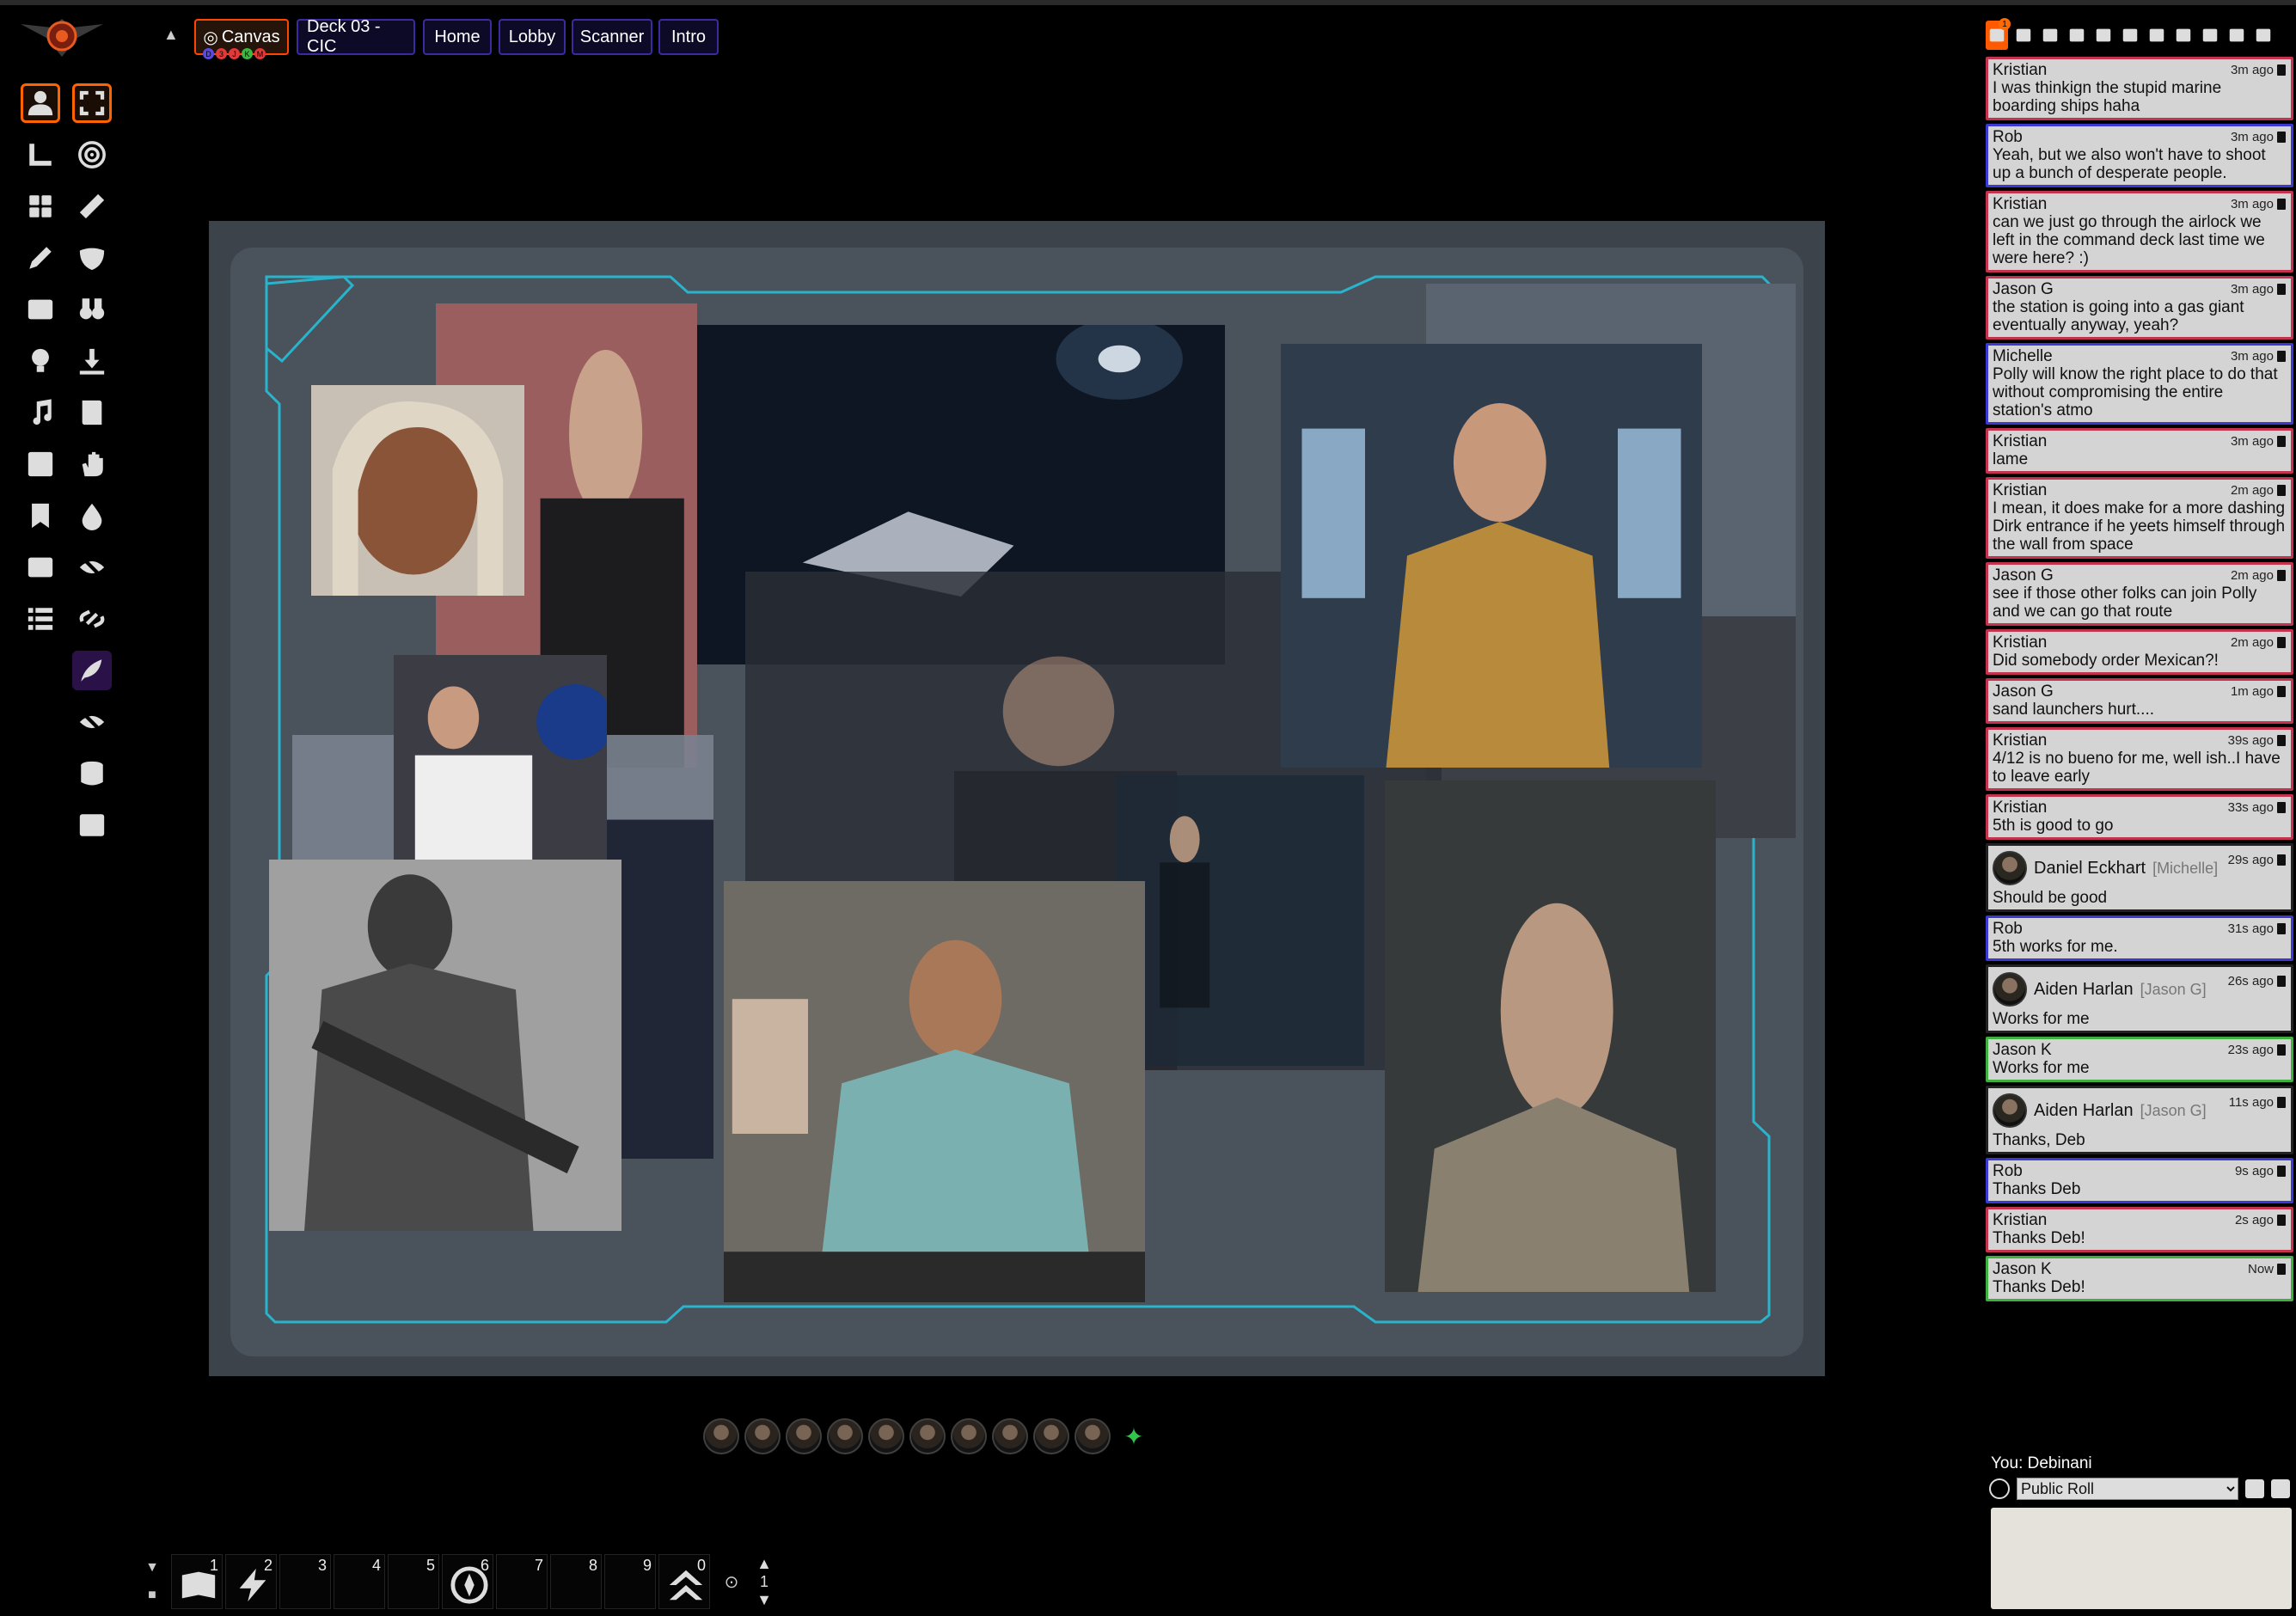 Image resolution: width=2296 pixels, height=1616 pixels. I want to click on journal-icon, so click(2130, 35).